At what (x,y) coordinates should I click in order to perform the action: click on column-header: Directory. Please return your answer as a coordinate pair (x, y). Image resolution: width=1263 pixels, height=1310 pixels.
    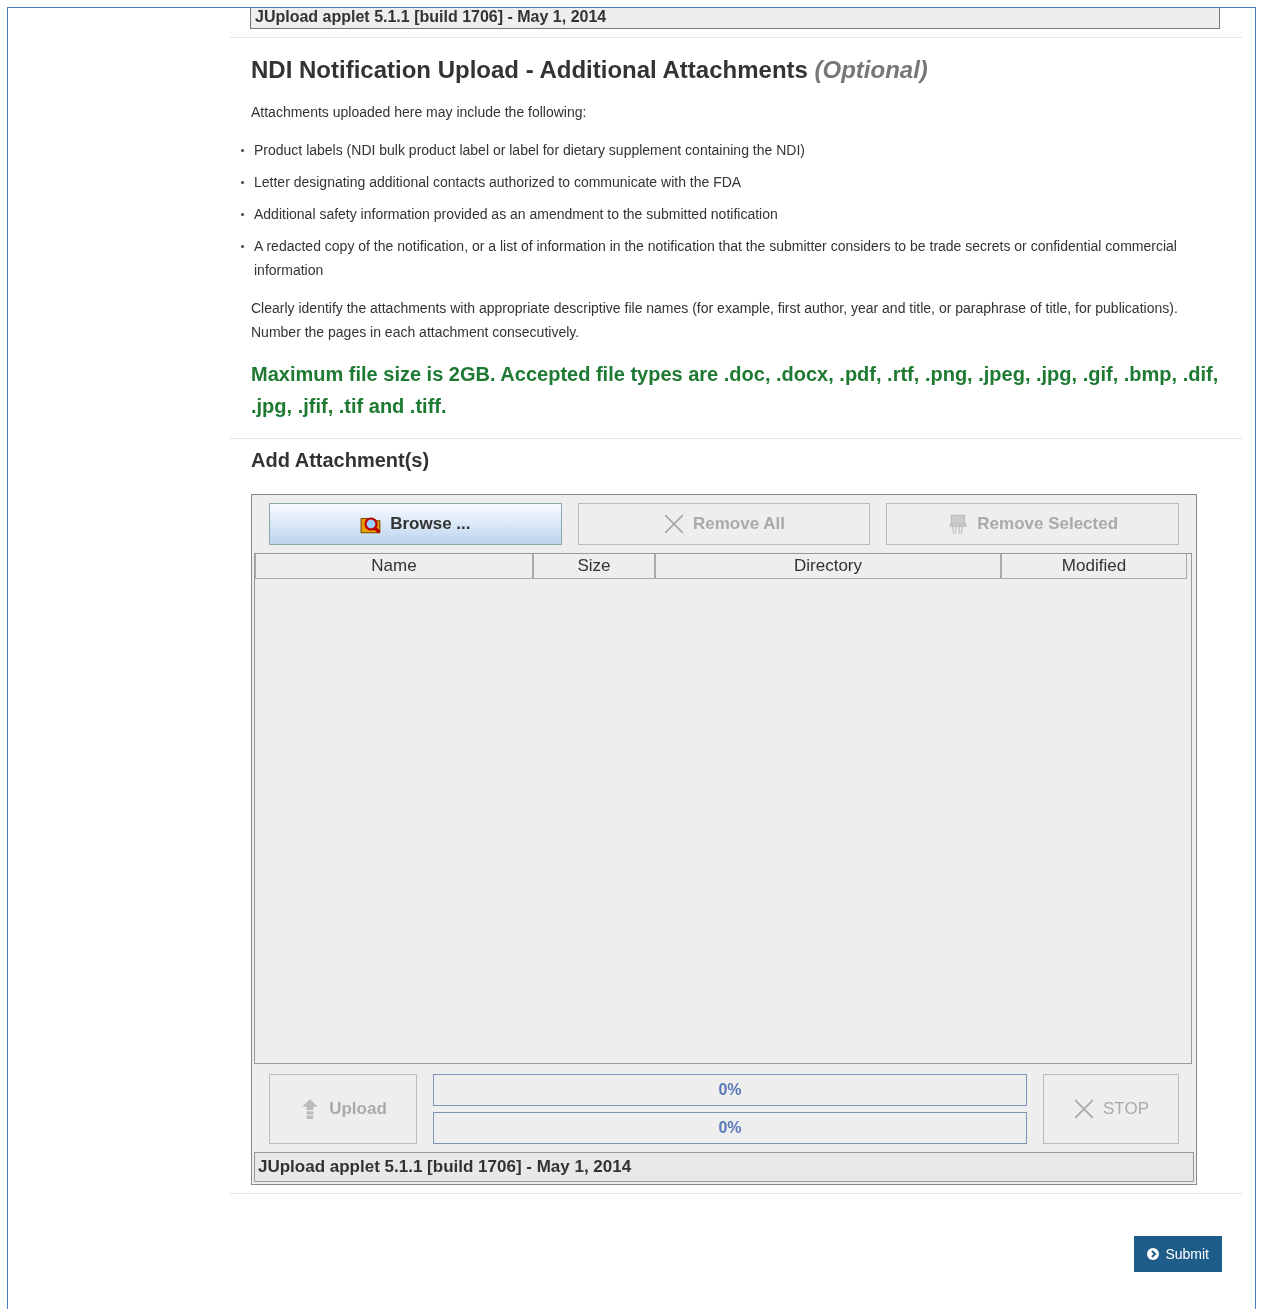
    Looking at the image, I should click on (828, 566).